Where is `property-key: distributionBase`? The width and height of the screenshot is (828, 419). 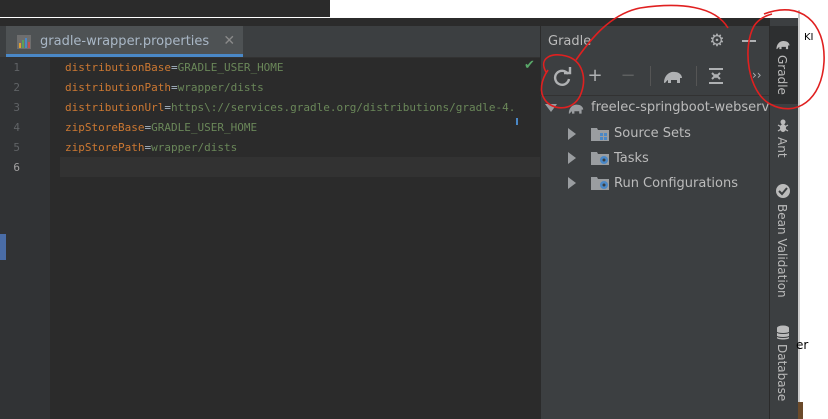 property-key: distributionBase is located at coordinates (118, 67).